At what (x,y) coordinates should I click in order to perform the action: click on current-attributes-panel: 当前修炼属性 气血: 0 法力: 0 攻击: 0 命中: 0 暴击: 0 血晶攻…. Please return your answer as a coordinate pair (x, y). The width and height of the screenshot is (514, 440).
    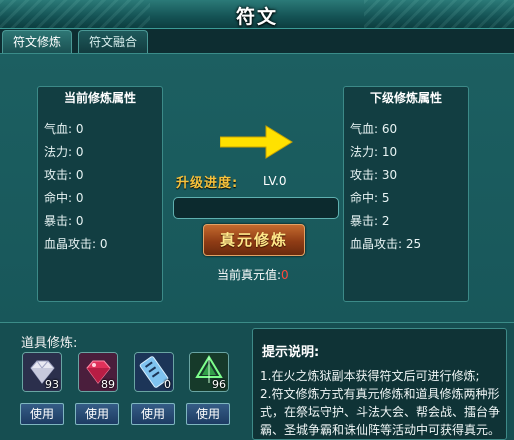
    Looking at the image, I should click on (100, 194).